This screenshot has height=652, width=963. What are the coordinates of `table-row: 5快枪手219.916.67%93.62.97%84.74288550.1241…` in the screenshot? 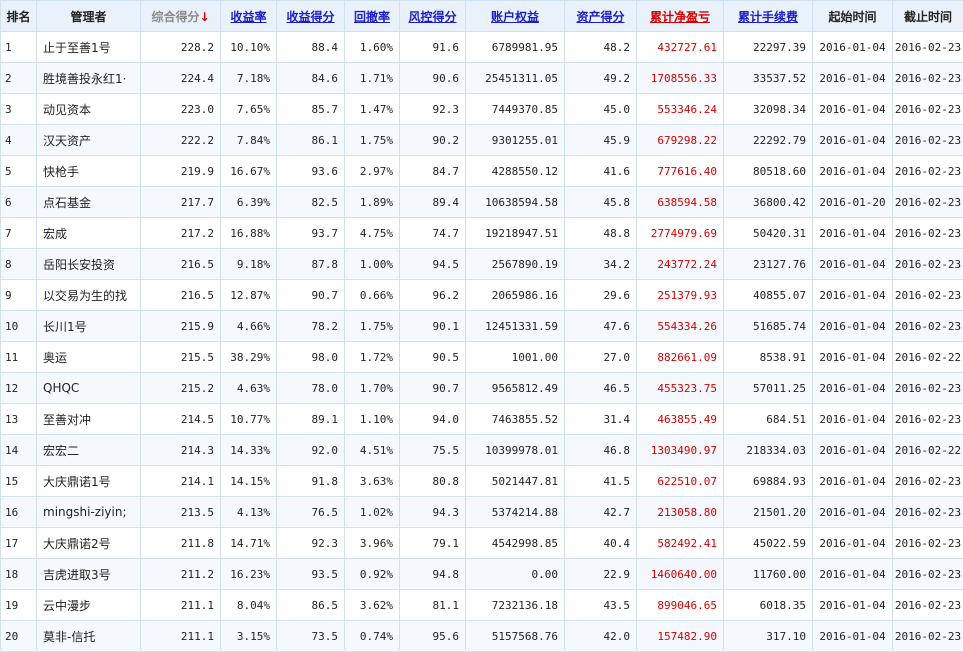 It's located at (482, 171).